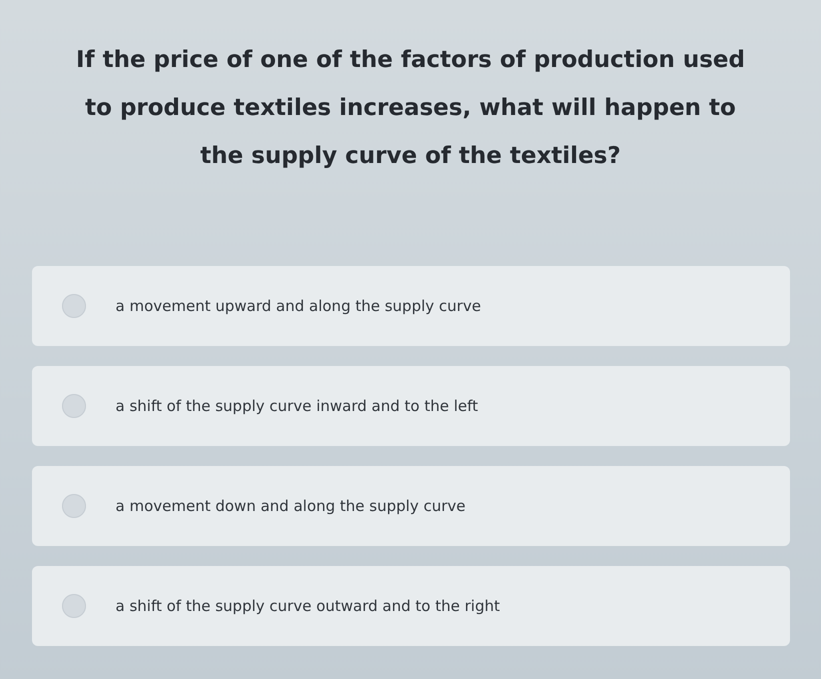  I want to click on option-text: a movement down and along the supply curve, so click(291, 506).